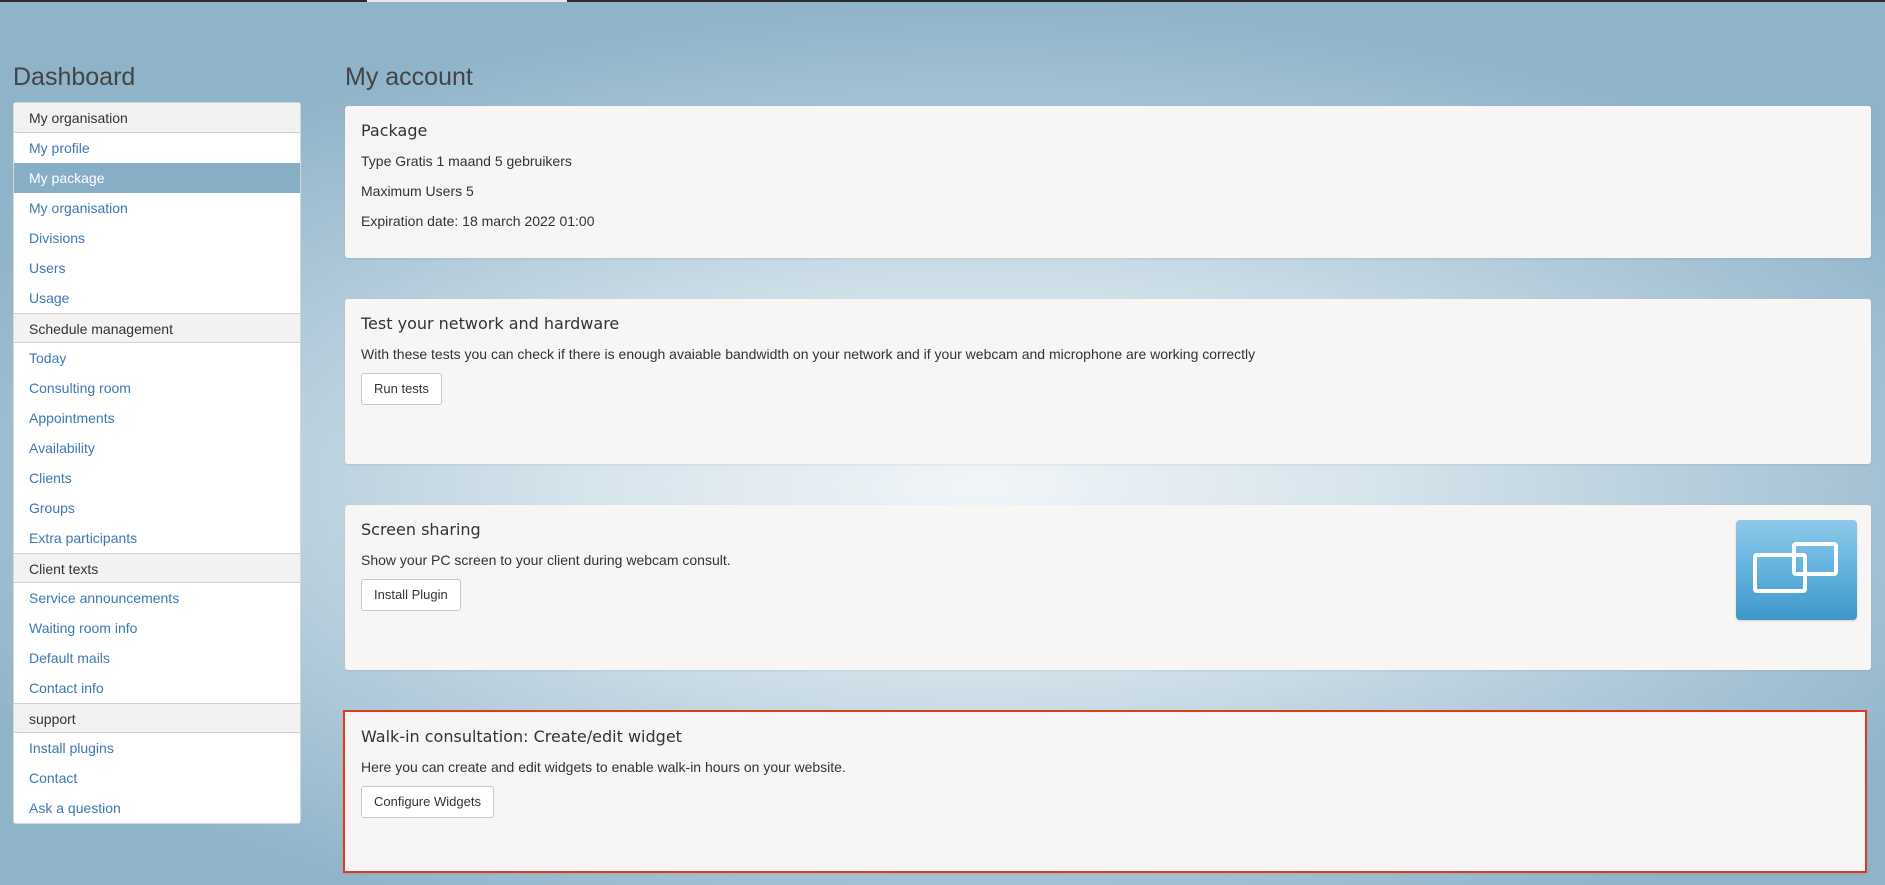 This screenshot has width=1885, height=885. What do you see at coordinates (157, 778) in the screenshot?
I see `sidebar-item-contact: Contact` at bounding box center [157, 778].